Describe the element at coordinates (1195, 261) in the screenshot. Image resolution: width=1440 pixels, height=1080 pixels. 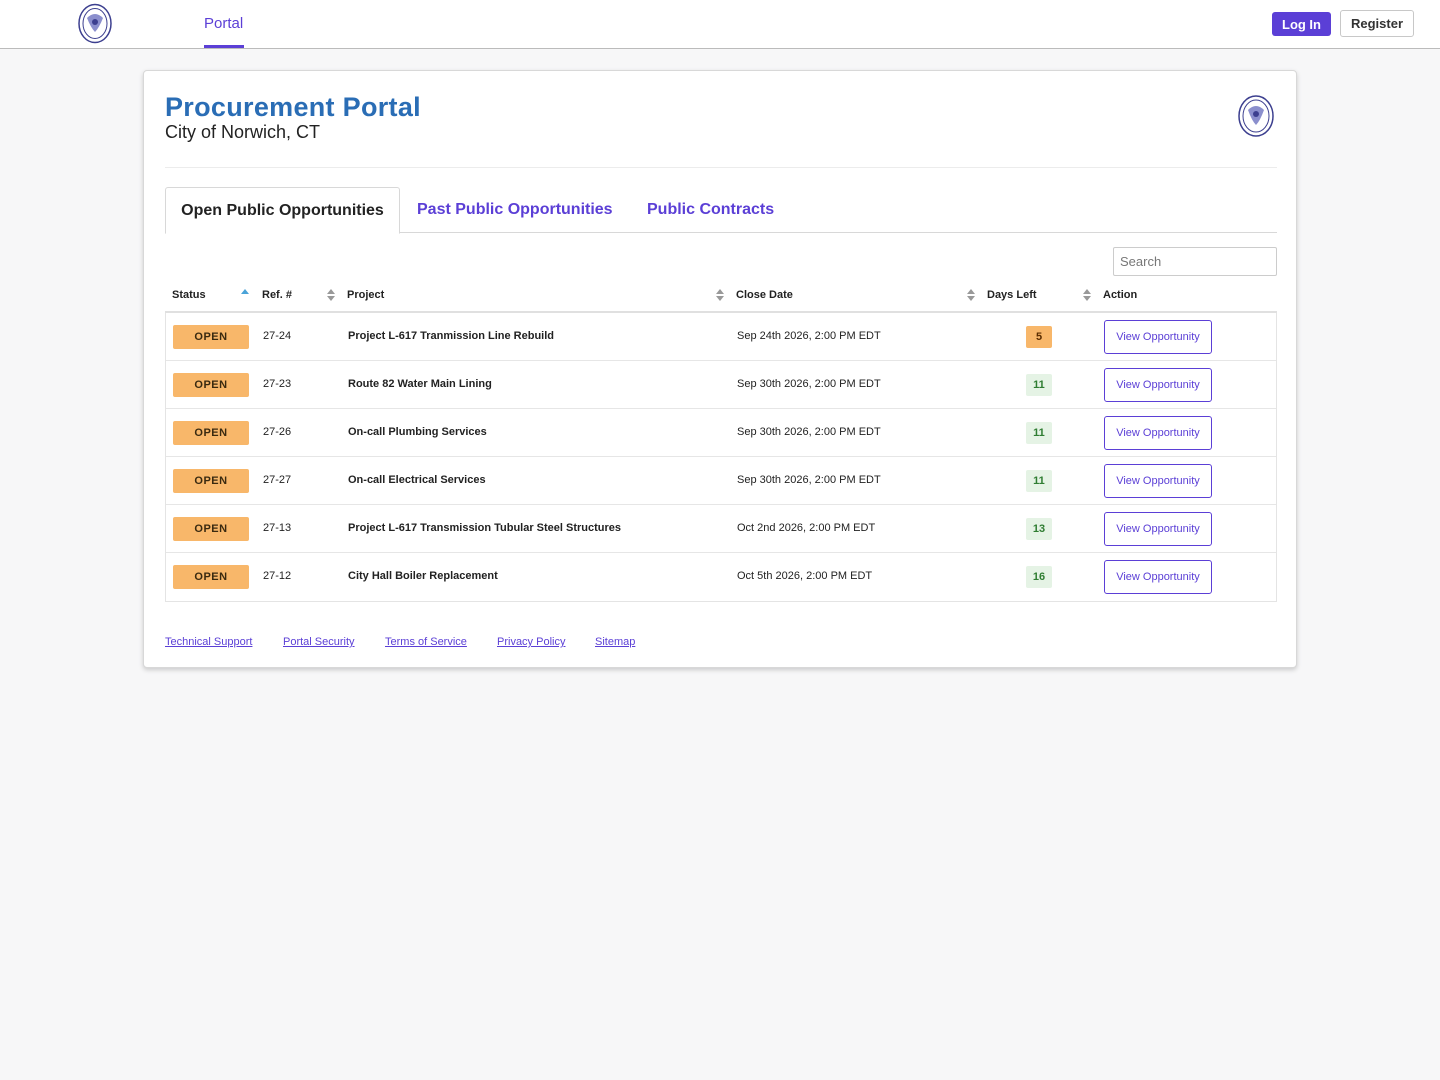
I see `search-input` at that location.